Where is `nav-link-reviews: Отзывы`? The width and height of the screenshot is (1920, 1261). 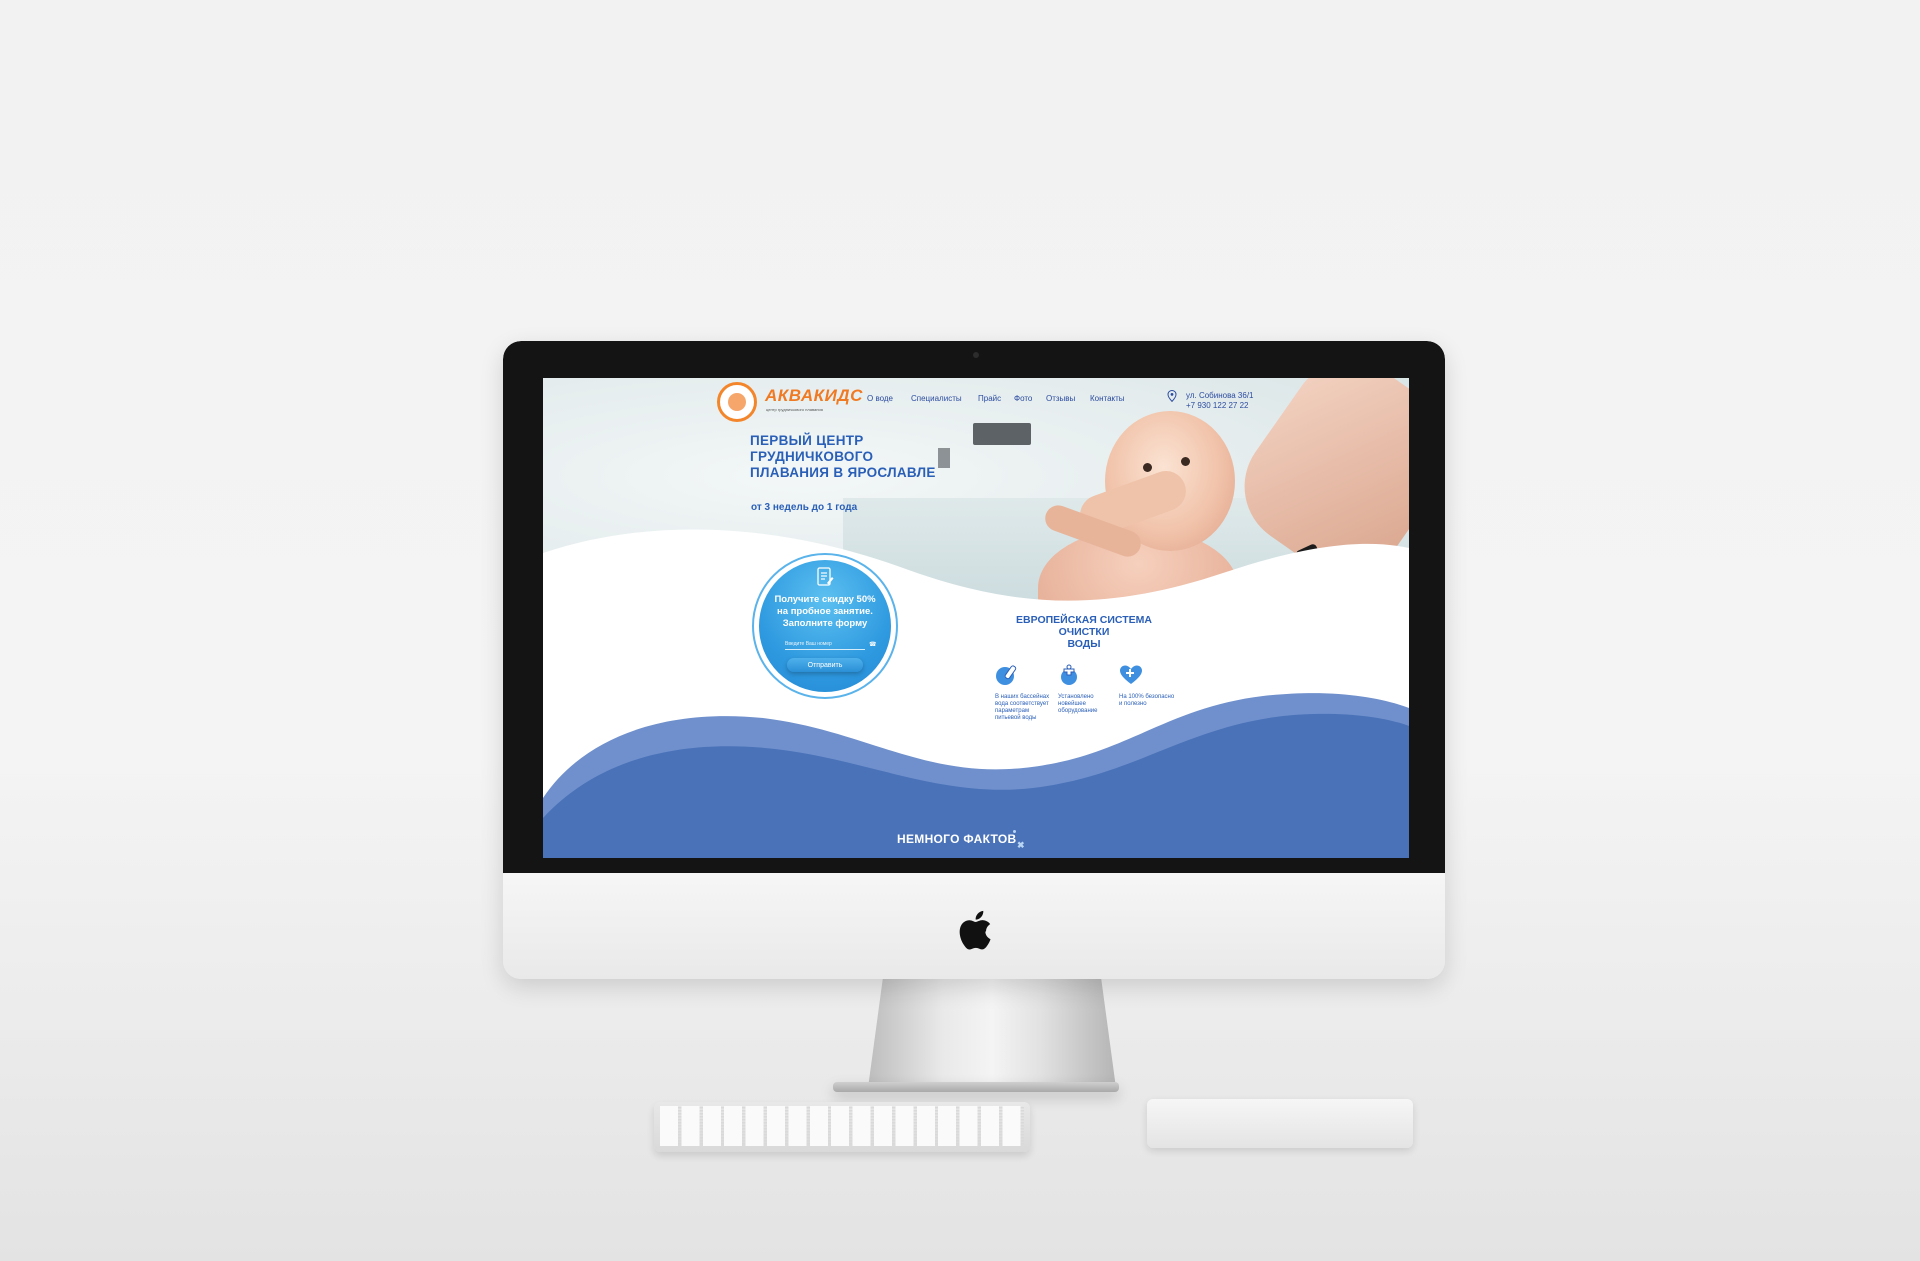 nav-link-reviews: Отзывы is located at coordinates (1060, 398).